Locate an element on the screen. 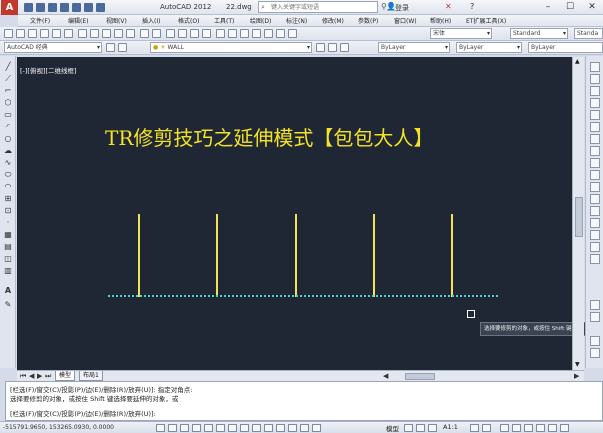 This screenshot has height=433, width=603. cut-icon is located at coordinates (82, 33).